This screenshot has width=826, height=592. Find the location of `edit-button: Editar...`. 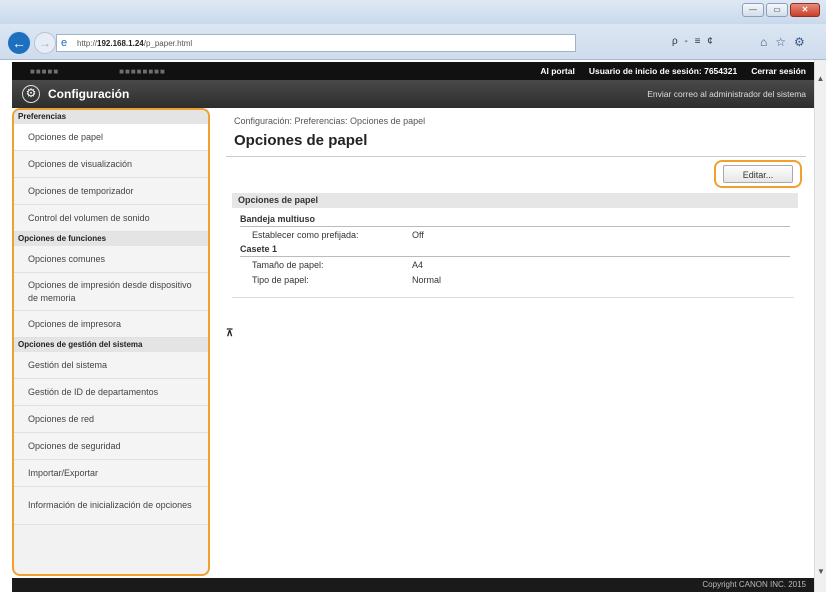

edit-button: Editar... is located at coordinates (758, 174).